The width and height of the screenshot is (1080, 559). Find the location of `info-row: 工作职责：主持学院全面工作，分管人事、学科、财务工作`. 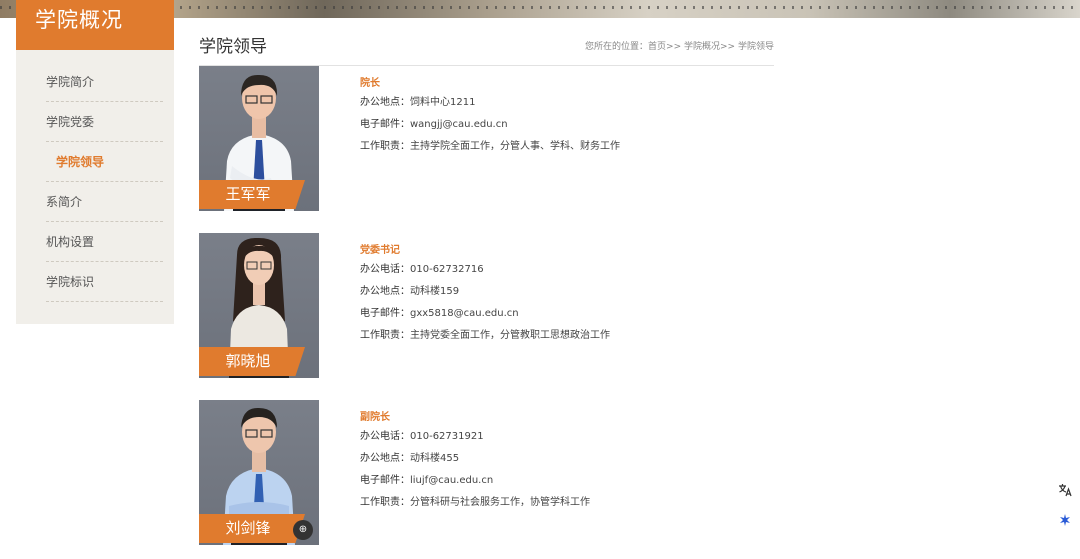

info-row: 工作职责：主持学院全面工作，分管人事、学科、财务工作 is located at coordinates (560, 147).